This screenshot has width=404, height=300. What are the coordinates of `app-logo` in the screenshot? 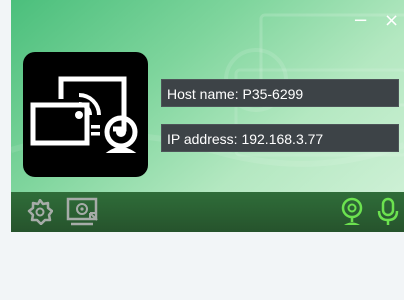 It's located at (85, 114).